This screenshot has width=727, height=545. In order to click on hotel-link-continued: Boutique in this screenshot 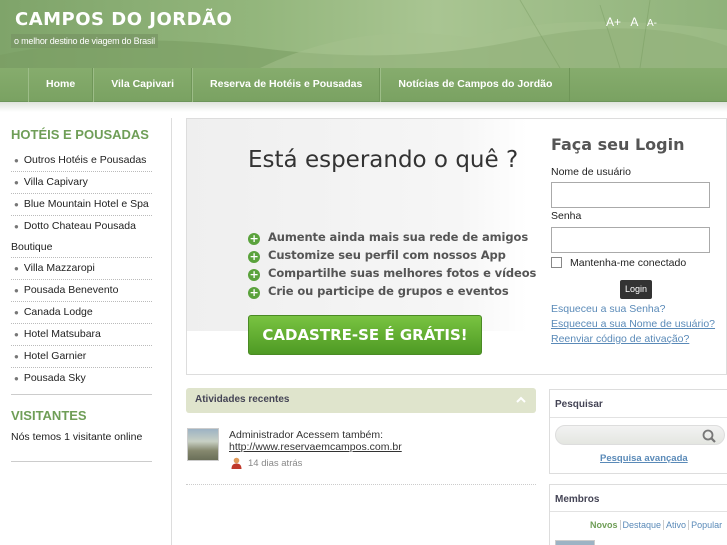, I will do `click(81, 247)`.